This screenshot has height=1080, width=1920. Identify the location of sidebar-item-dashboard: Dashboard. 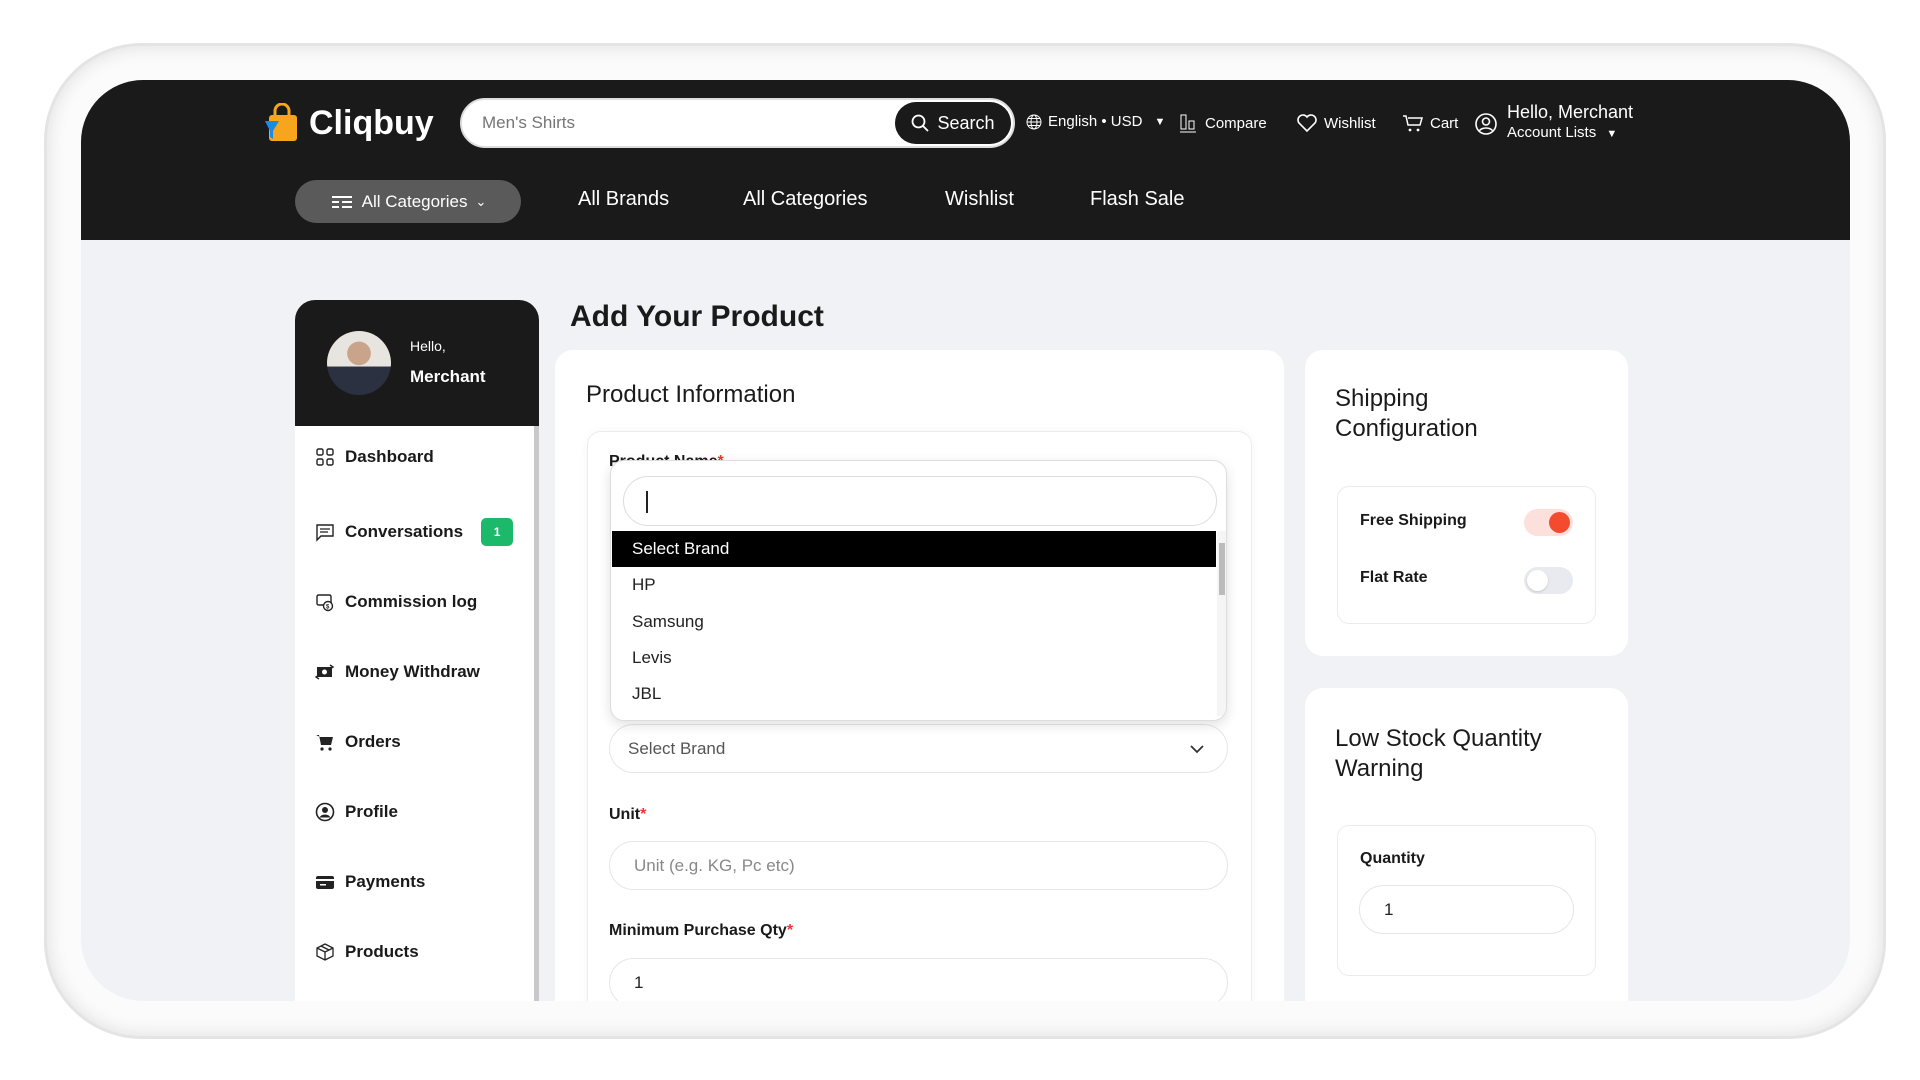
(374, 457).